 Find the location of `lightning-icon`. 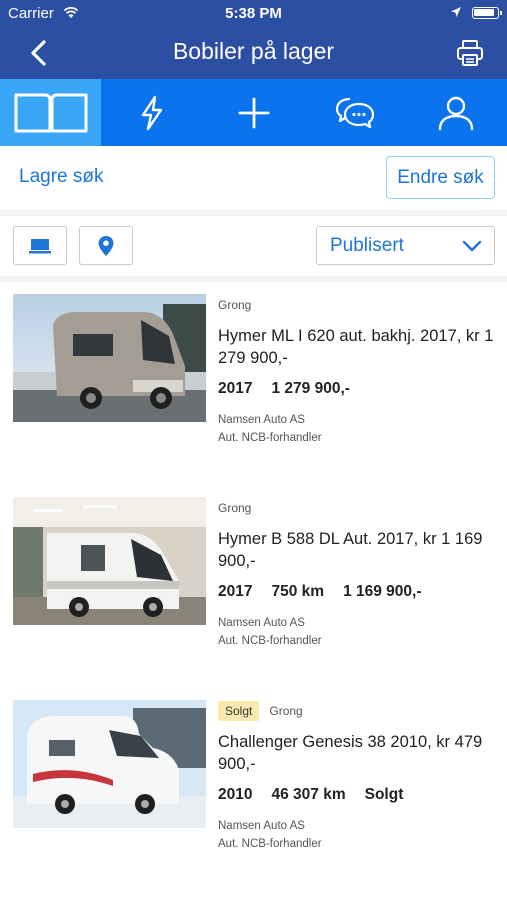

lightning-icon is located at coordinates (152, 112).